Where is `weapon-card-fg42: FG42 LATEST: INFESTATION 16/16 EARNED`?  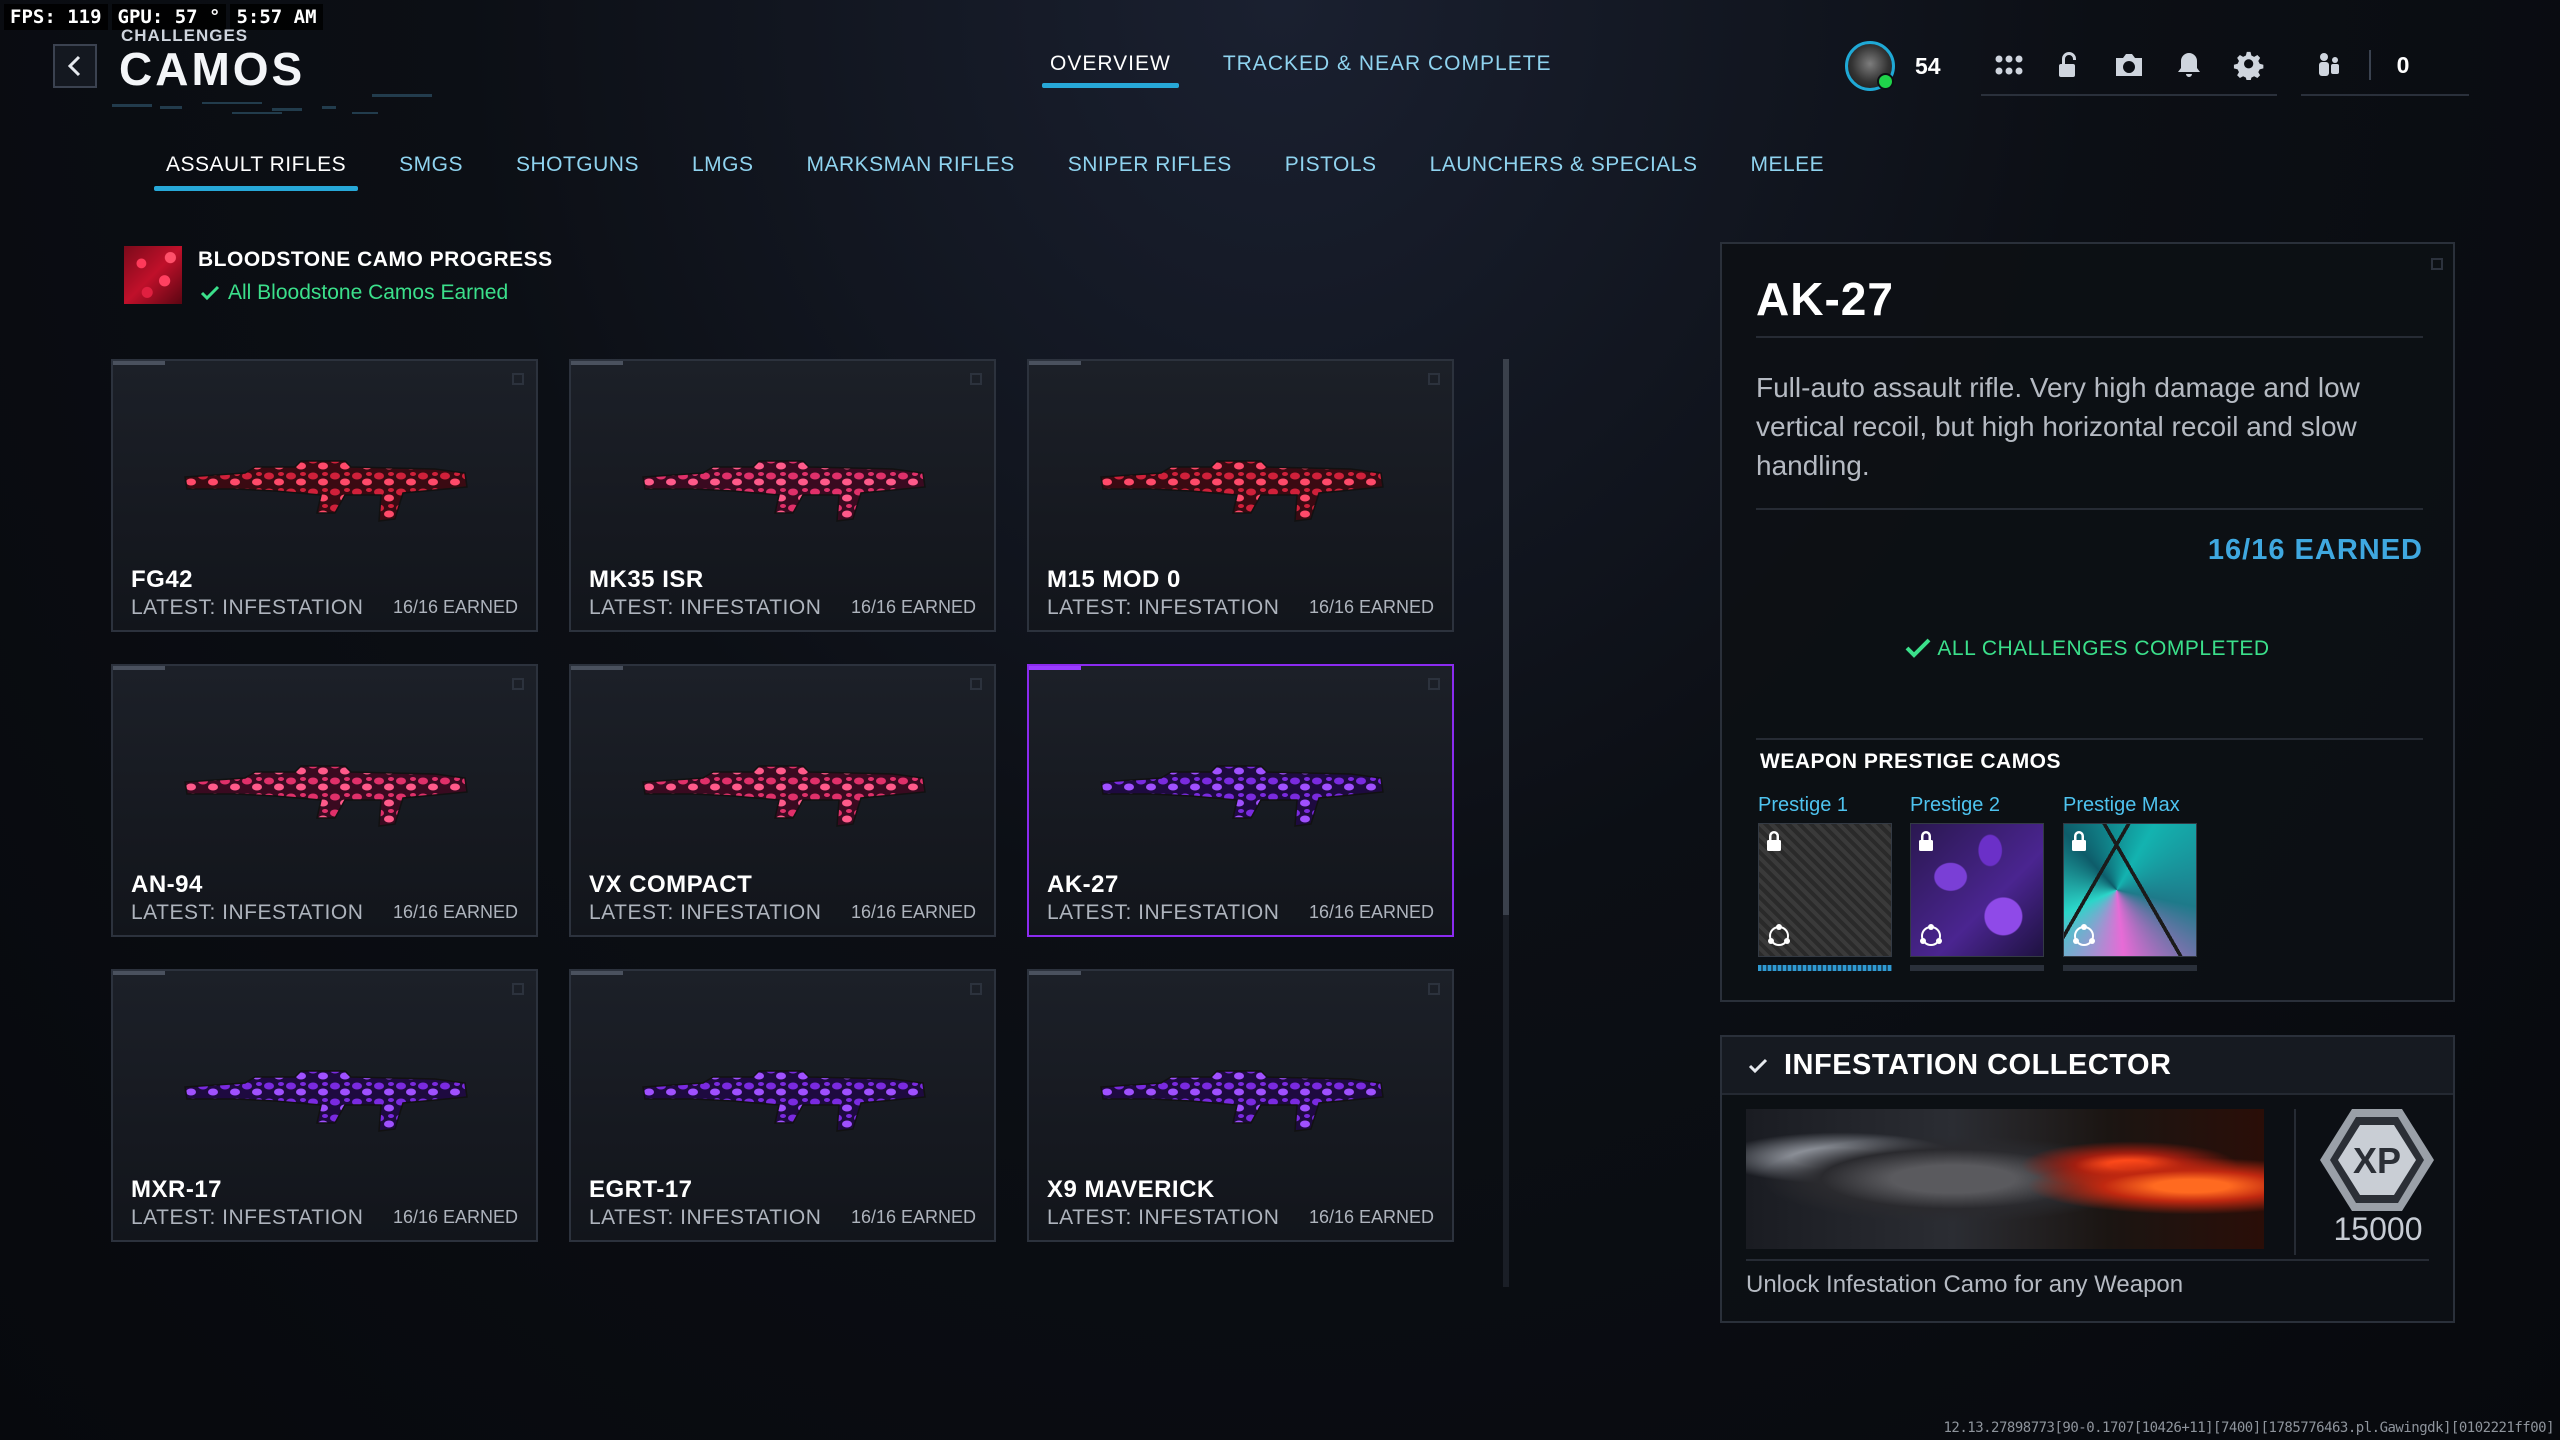
weapon-card-fg42: FG42 LATEST: INFESTATION 16/16 EARNED is located at coordinates (324, 495).